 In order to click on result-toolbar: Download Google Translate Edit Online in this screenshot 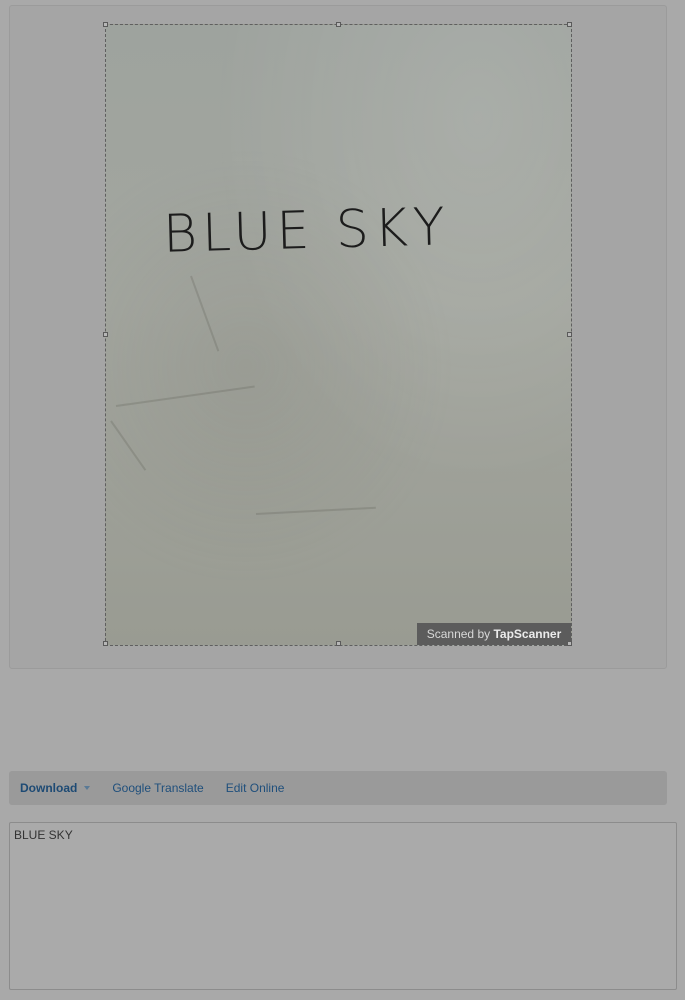, I will do `click(338, 788)`.